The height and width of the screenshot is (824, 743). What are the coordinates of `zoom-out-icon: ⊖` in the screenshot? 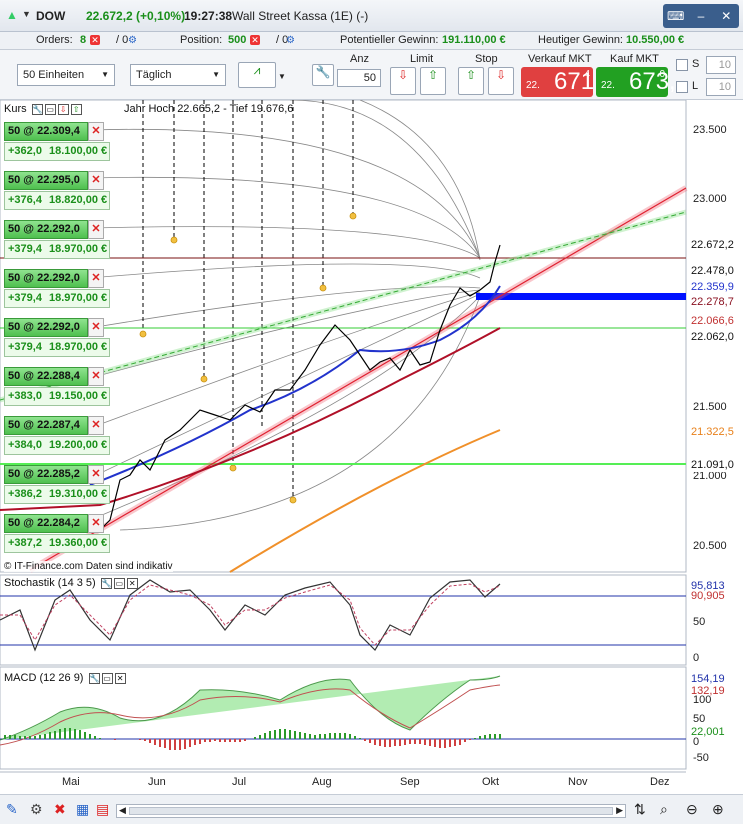 It's located at (692, 809).